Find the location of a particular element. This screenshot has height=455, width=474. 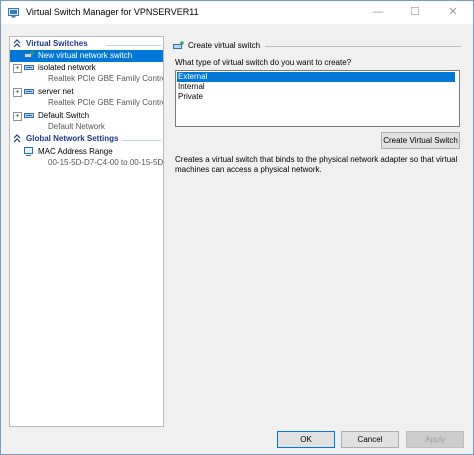

switch-item-default-switch: + Default Switch is located at coordinates (86, 116).